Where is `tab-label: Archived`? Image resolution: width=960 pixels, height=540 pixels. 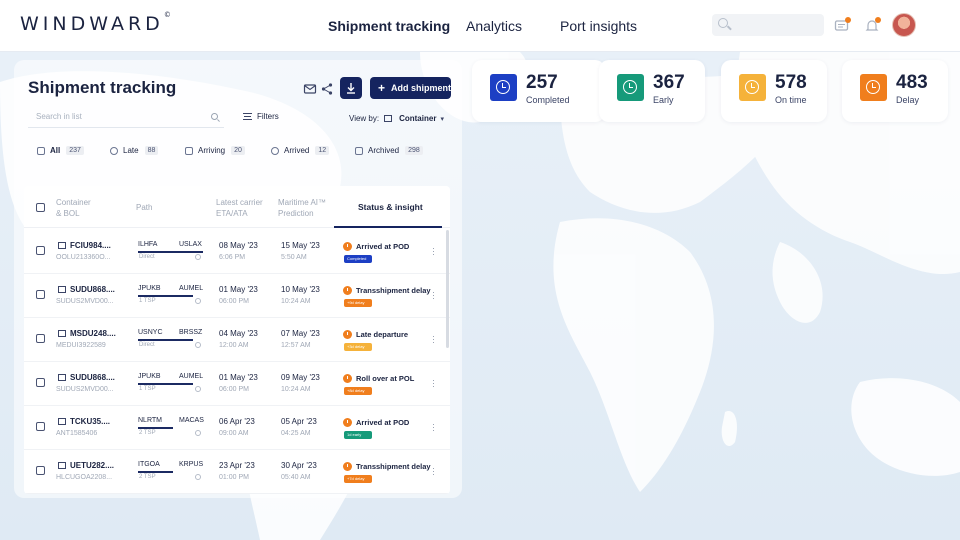 tab-label: Archived is located at coordinates (384, 150).